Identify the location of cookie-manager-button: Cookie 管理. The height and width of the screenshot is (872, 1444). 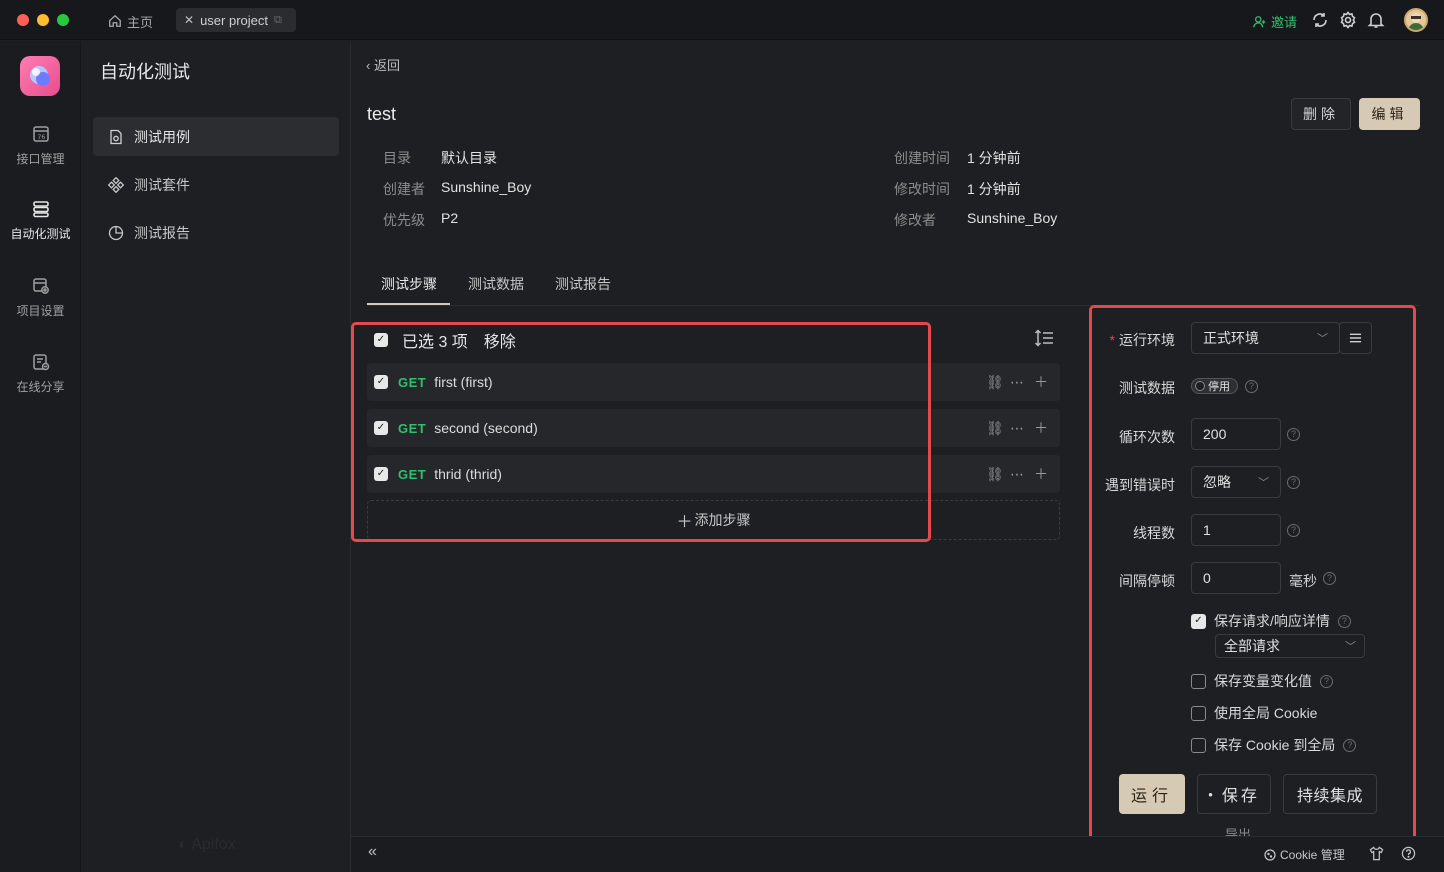
(1304, 854).